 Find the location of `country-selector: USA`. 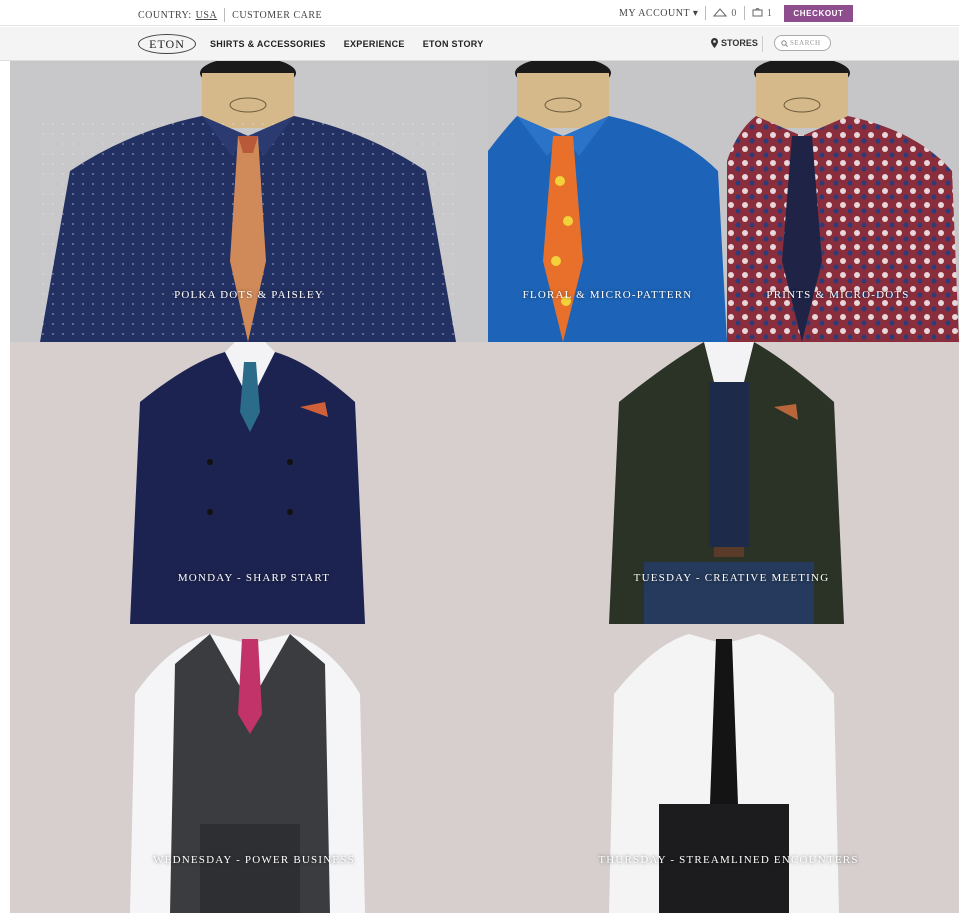

country-selector: USA is located at coordinates (207, 15).